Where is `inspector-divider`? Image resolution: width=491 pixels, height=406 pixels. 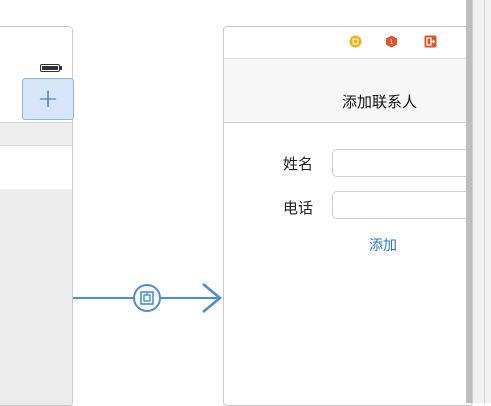
inspector-divider is located at coordinates (484, 201).